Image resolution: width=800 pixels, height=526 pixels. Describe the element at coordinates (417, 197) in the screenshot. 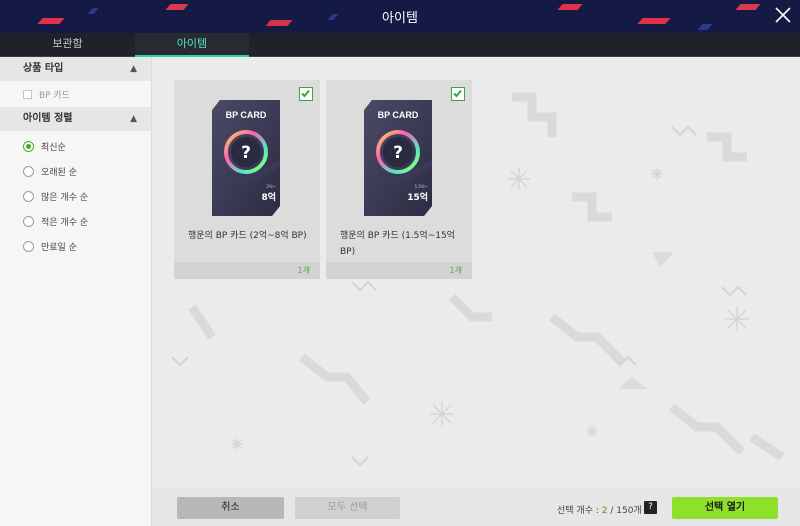

I see `card-value: 15억` at that location.